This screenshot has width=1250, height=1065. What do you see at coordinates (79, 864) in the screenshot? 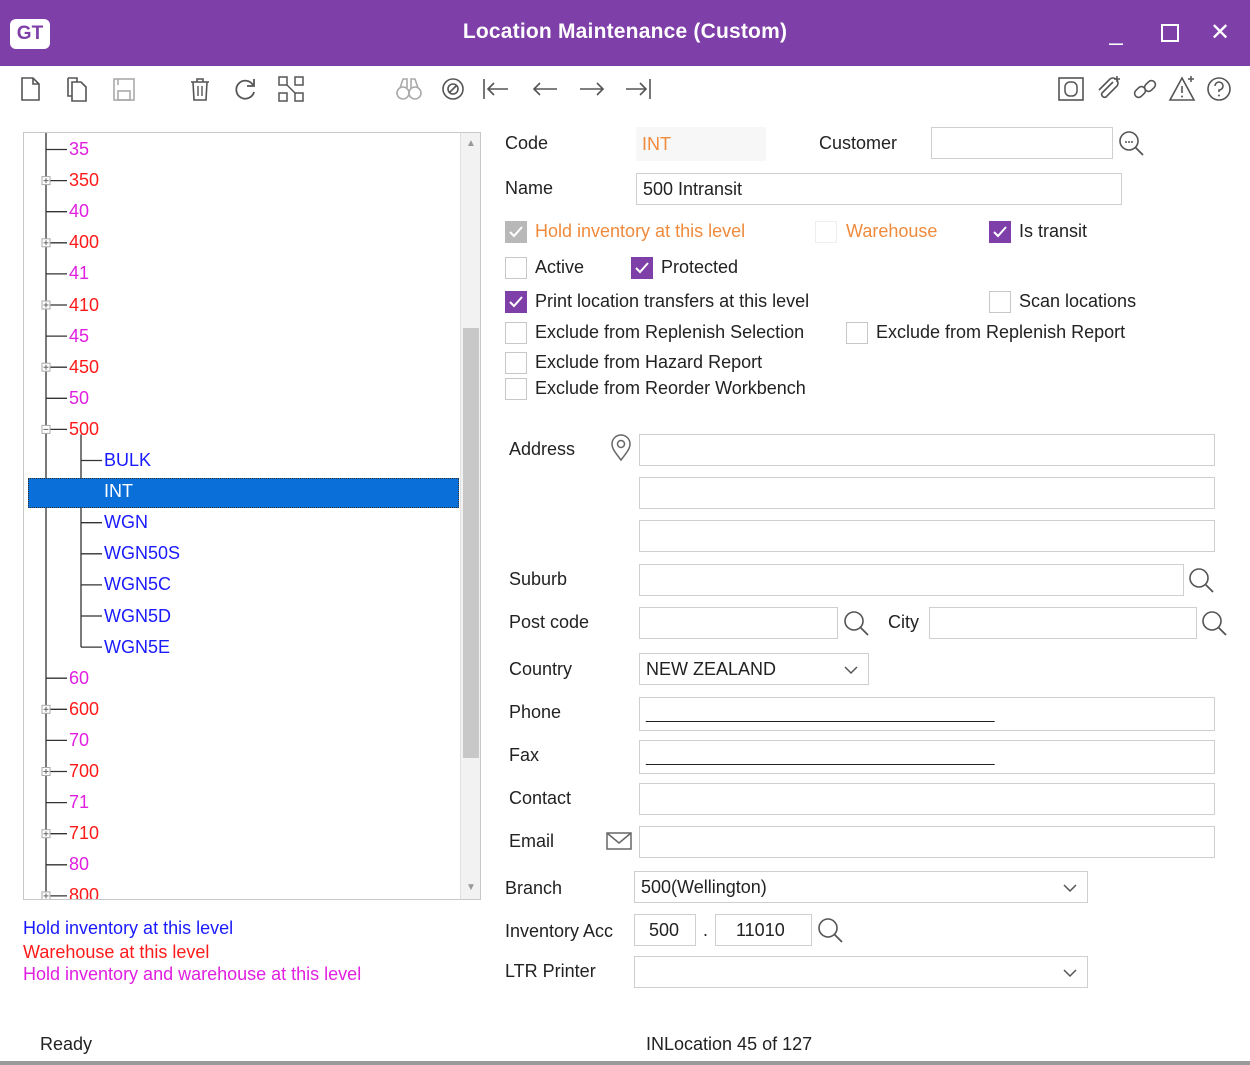
I see `tree-node: 80` at bounding box center [79, 864].